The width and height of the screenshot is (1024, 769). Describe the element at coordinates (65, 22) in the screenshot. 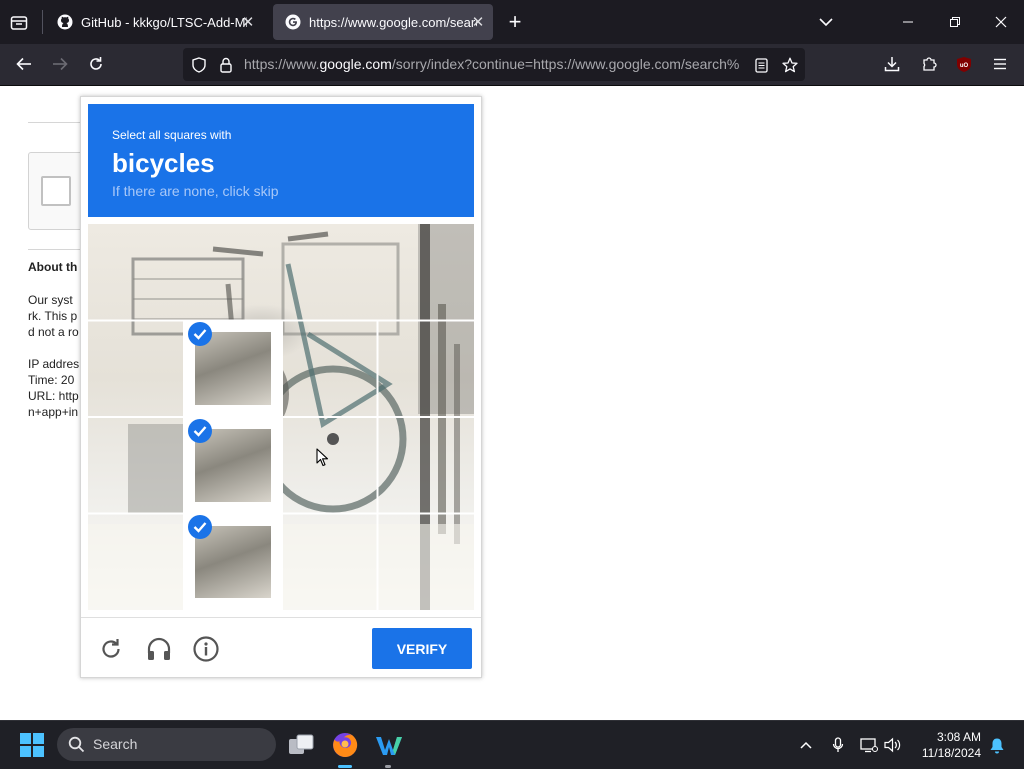

I see `github-icon` at that location.